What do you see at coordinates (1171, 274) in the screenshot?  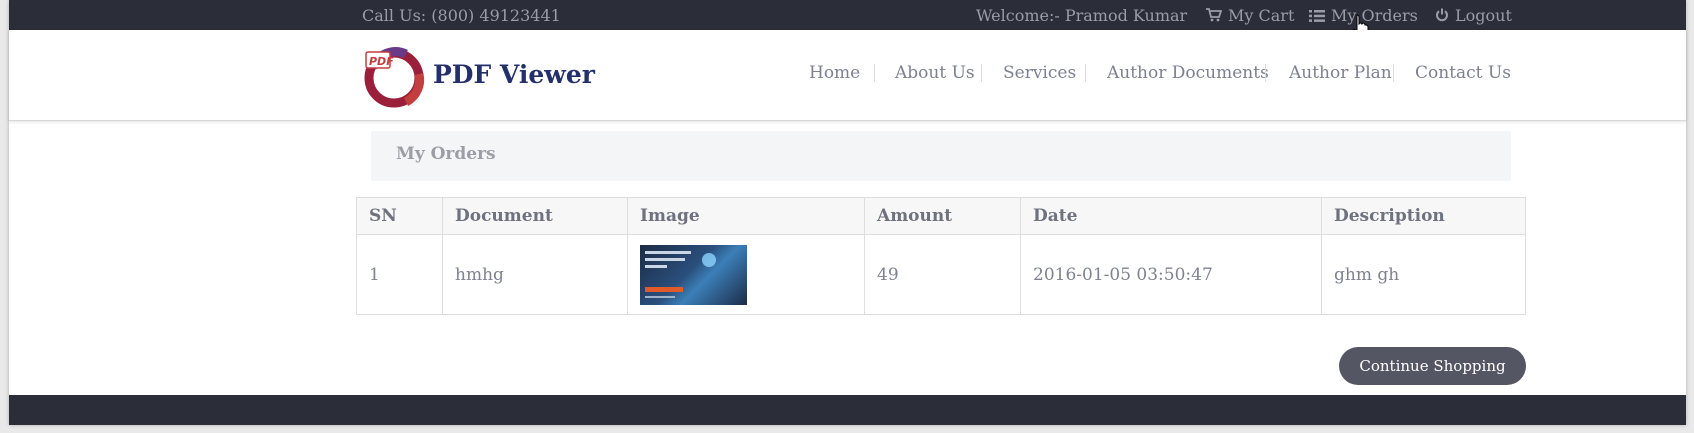 I see `cell-date: 2016-01-05 03:50:47` at bounding box center [1171, 274].